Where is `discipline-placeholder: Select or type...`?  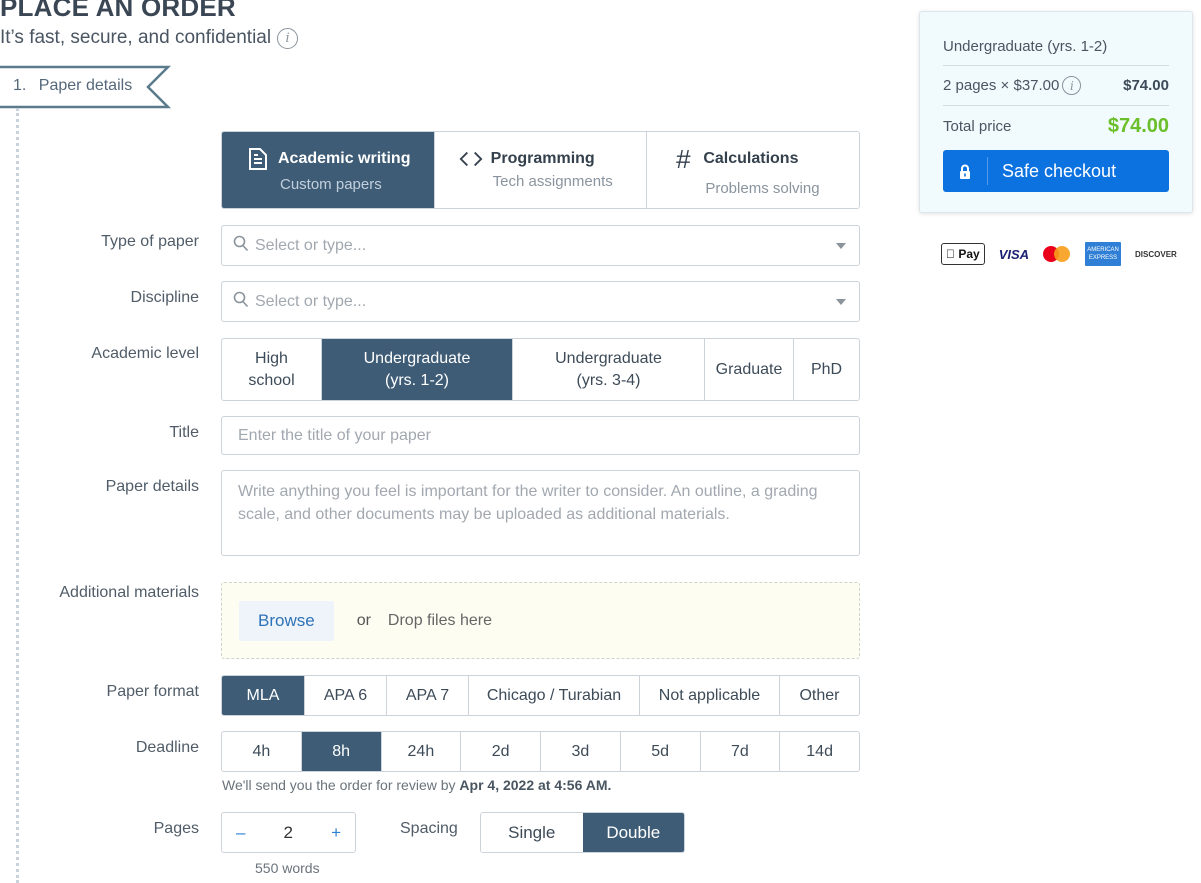
discipline-placeholder: Select or type... is located at coordinates (311, 301).